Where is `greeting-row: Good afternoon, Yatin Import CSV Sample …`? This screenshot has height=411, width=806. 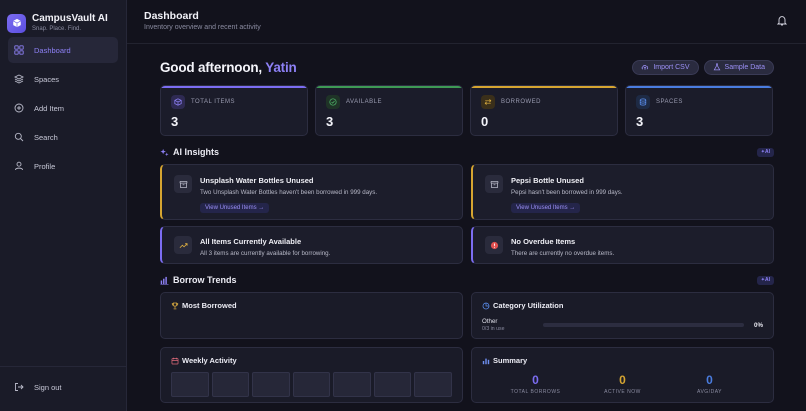 greeting-row: Good afternoon, Yatin Import CSV Sample … is located at coordinates (467, 67).